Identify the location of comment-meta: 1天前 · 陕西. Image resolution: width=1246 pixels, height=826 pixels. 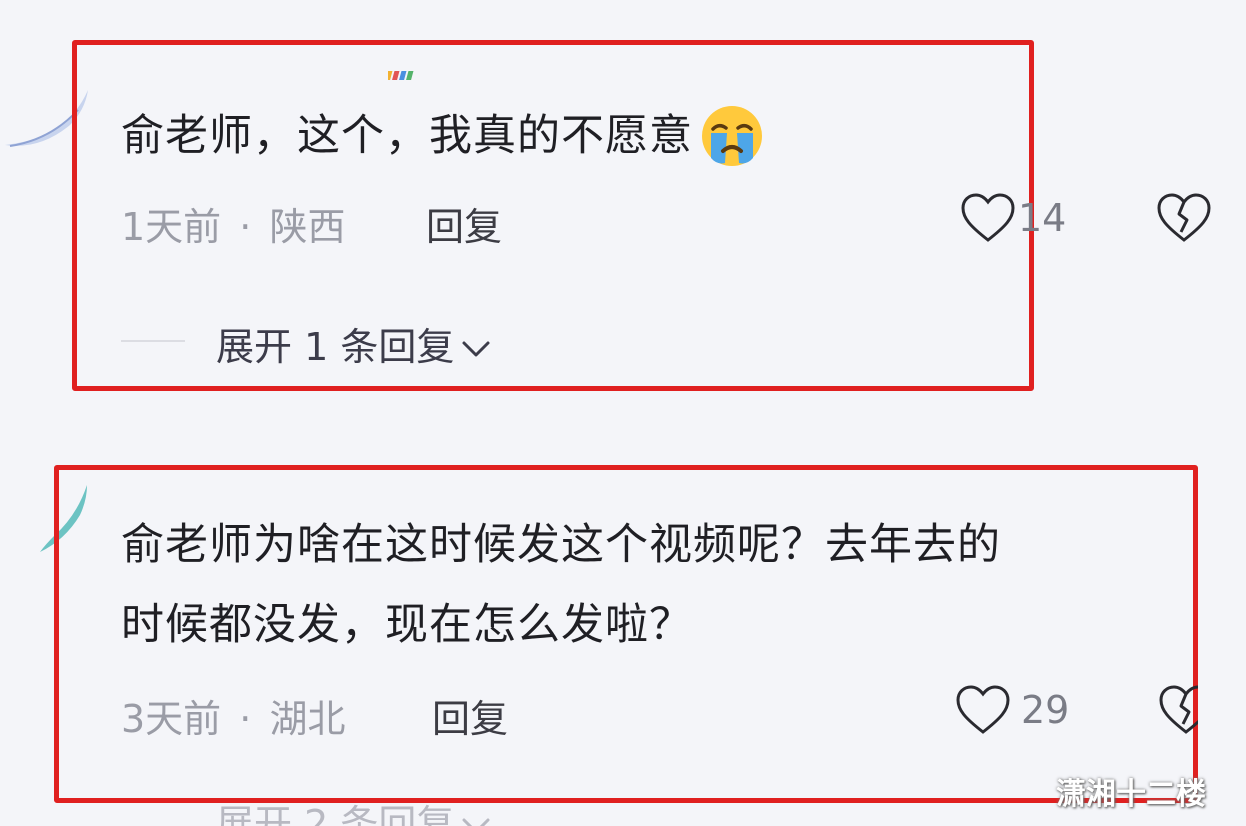
(233, 223).